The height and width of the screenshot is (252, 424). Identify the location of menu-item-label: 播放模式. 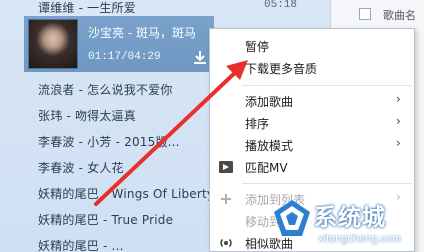
(269, 146).